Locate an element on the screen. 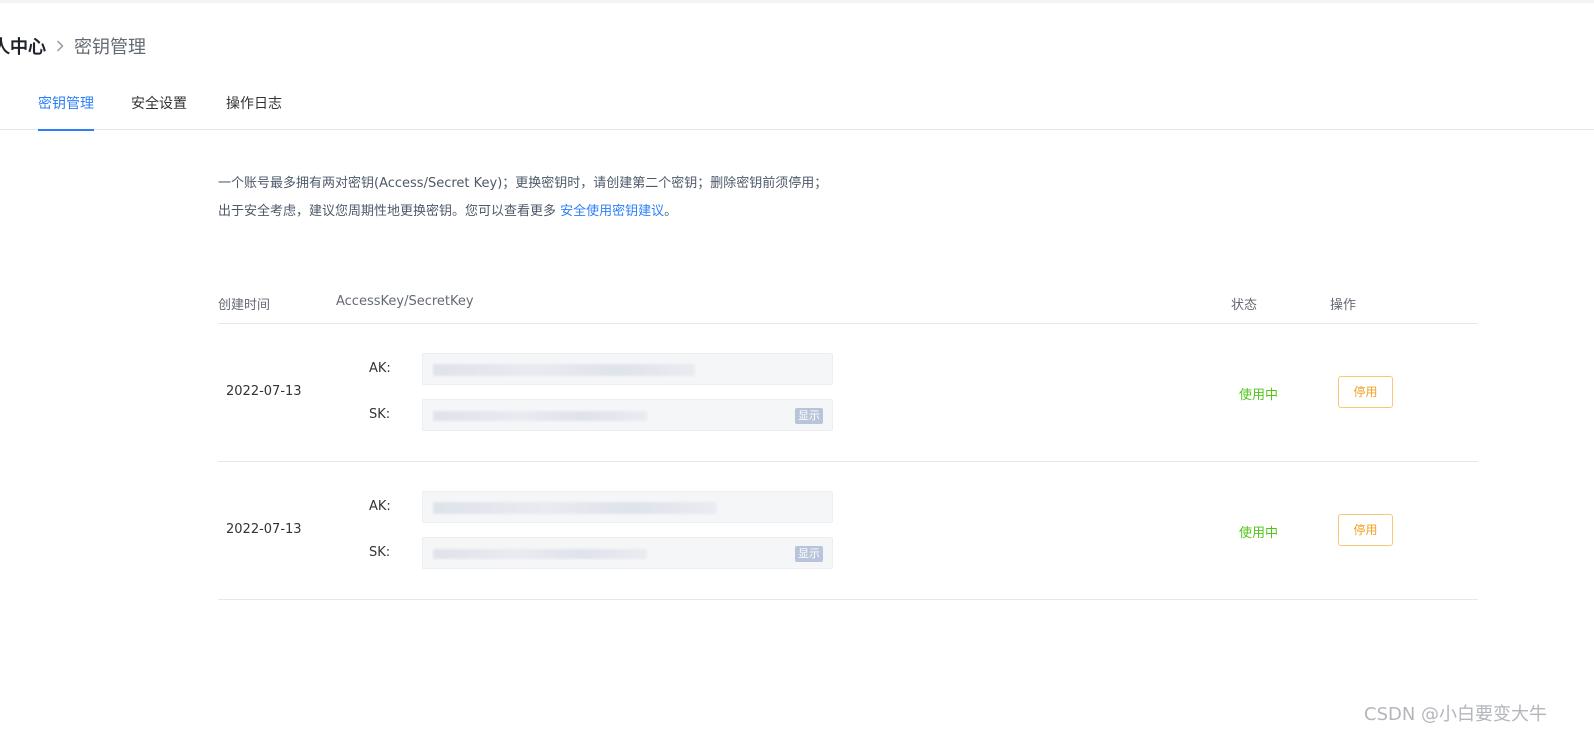  breadcrumb-current: 密钥管理 is located at coordinates (110, 47).